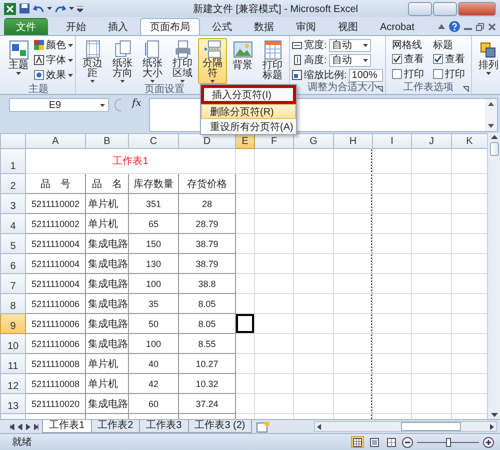  What do you see at coordinates (397, 26) in the screenshot?
I see `ribbon-tab: Acrobat` at bounding box center [397, 26].